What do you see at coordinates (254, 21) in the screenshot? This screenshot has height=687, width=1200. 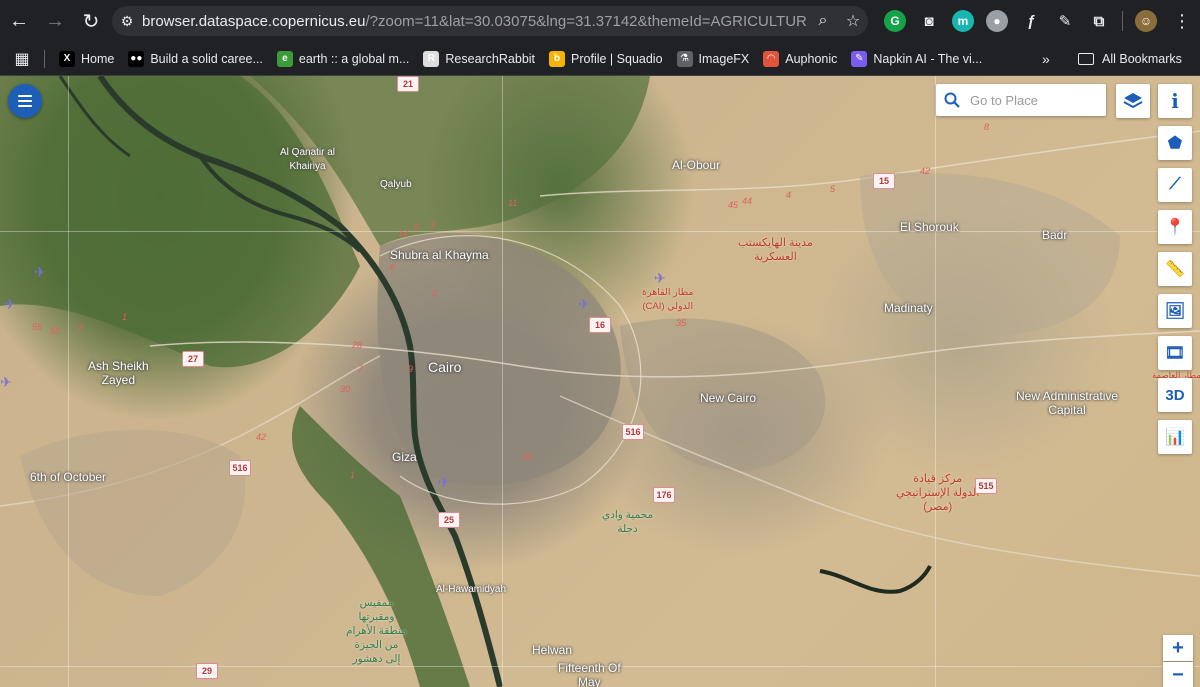 I see `url-host: browser.dataspace.copernicus.eu` at bounding box center [254, 21].